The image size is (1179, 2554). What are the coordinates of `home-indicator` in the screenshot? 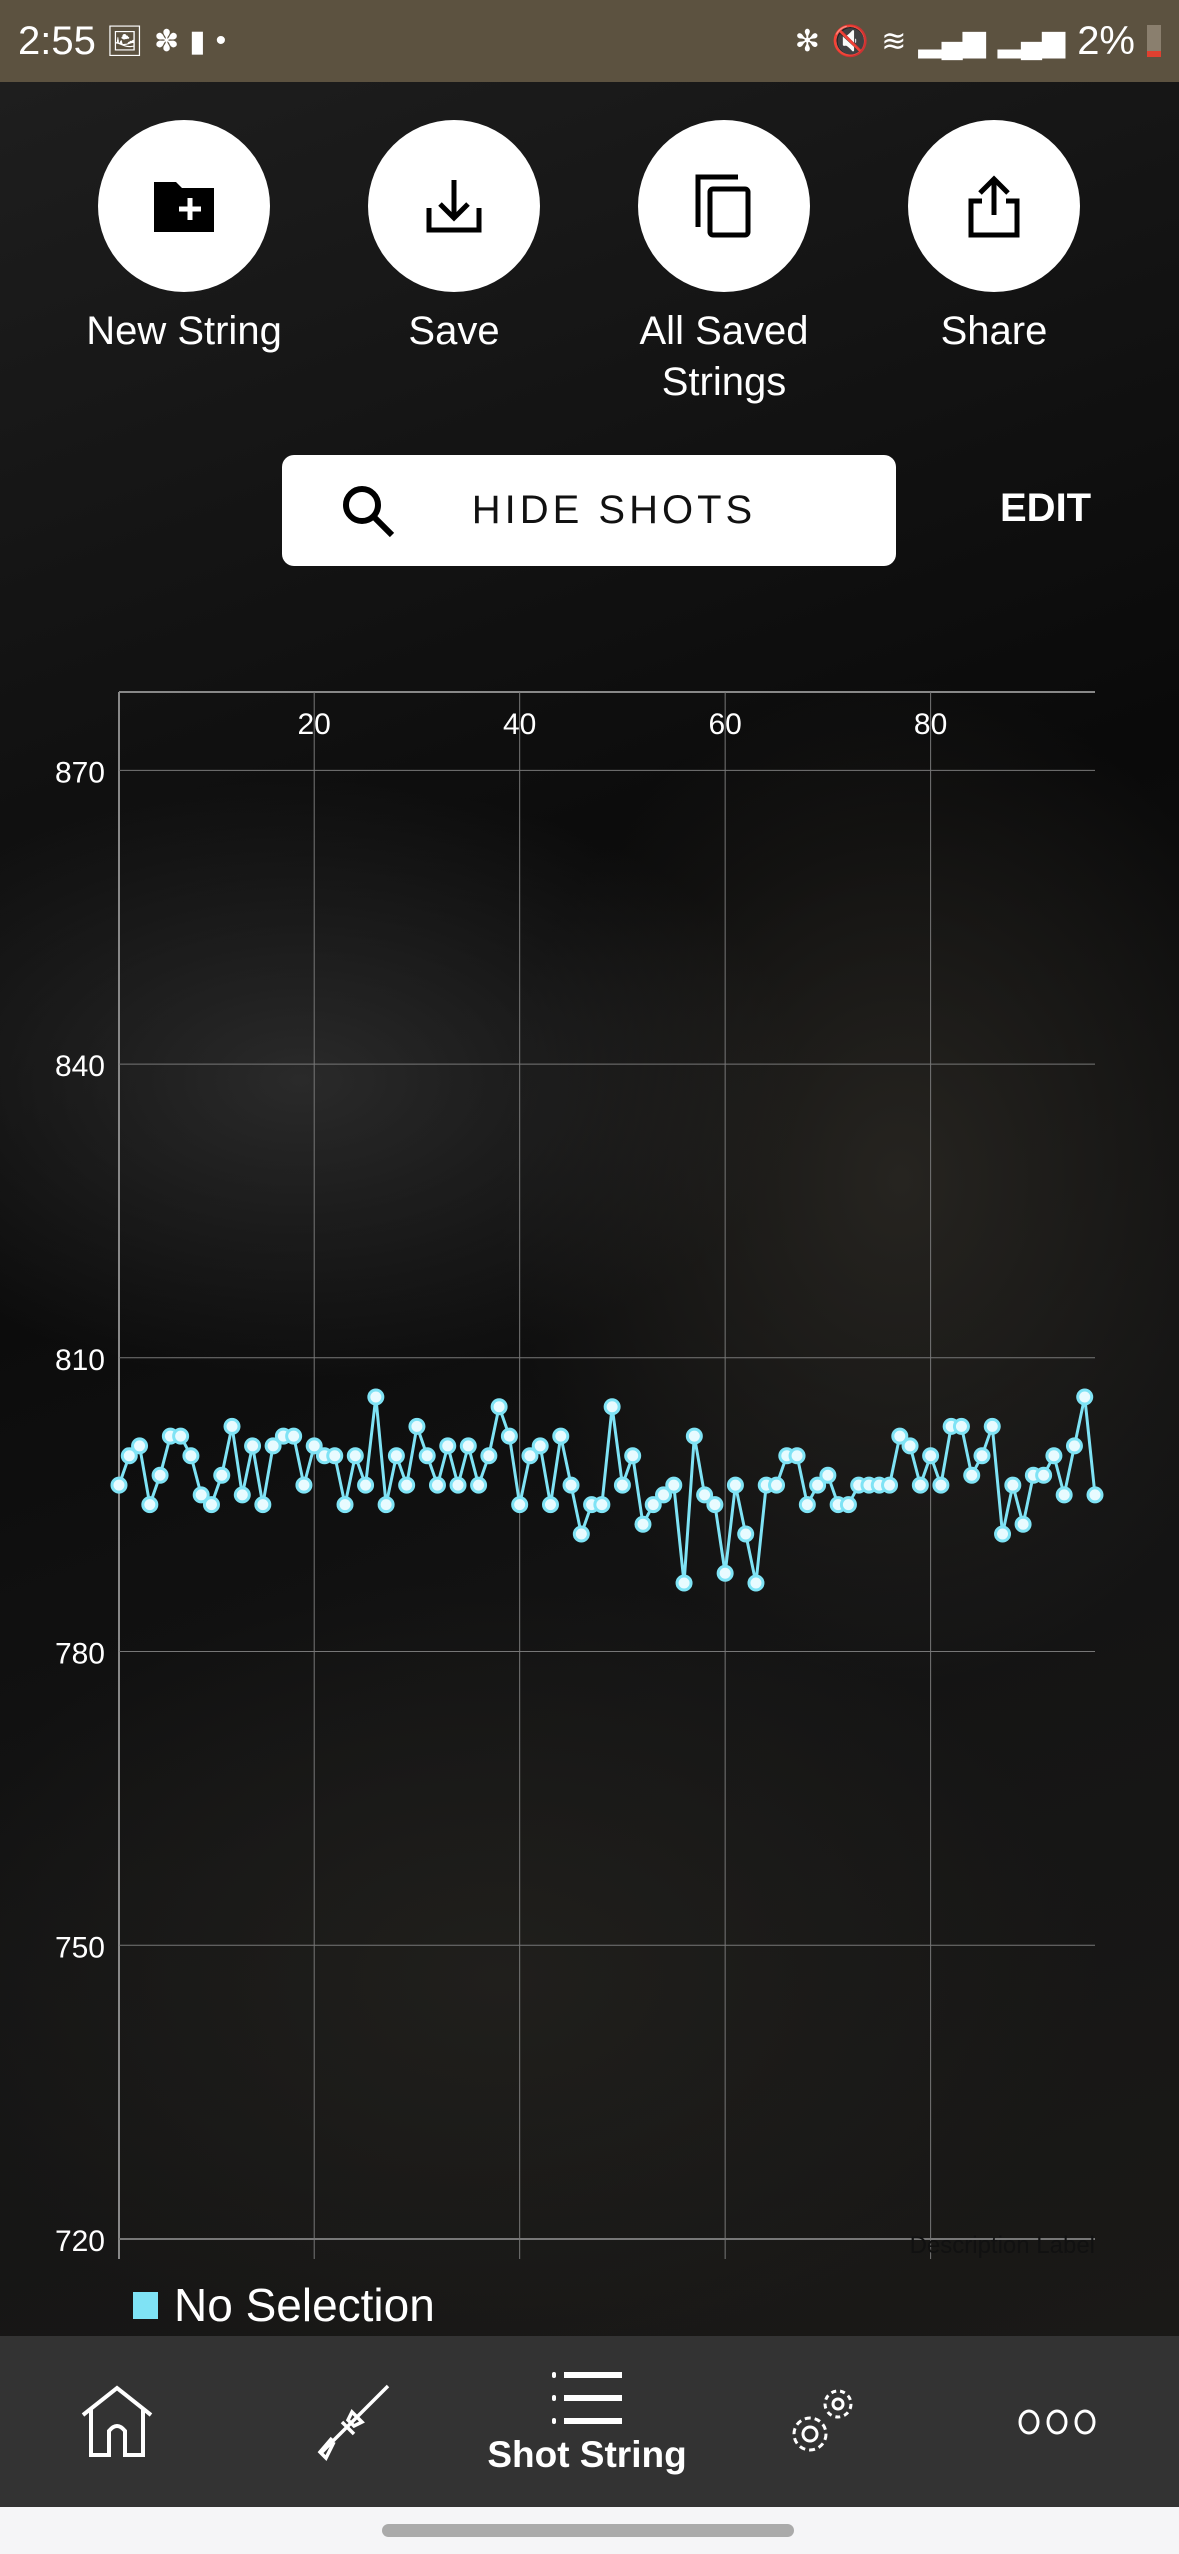 It's located at (588, 2530).